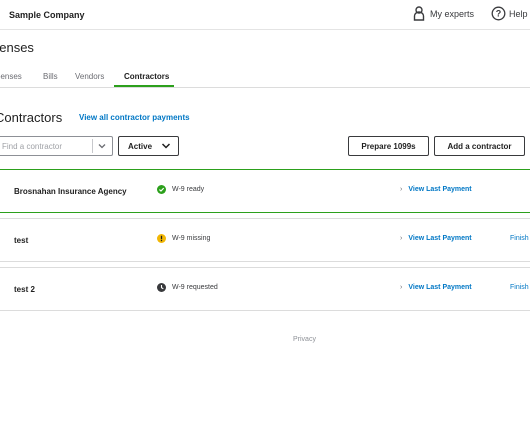 This screenshot has height=442, width=530. I want to click on warning-icon, so click(161, 238).